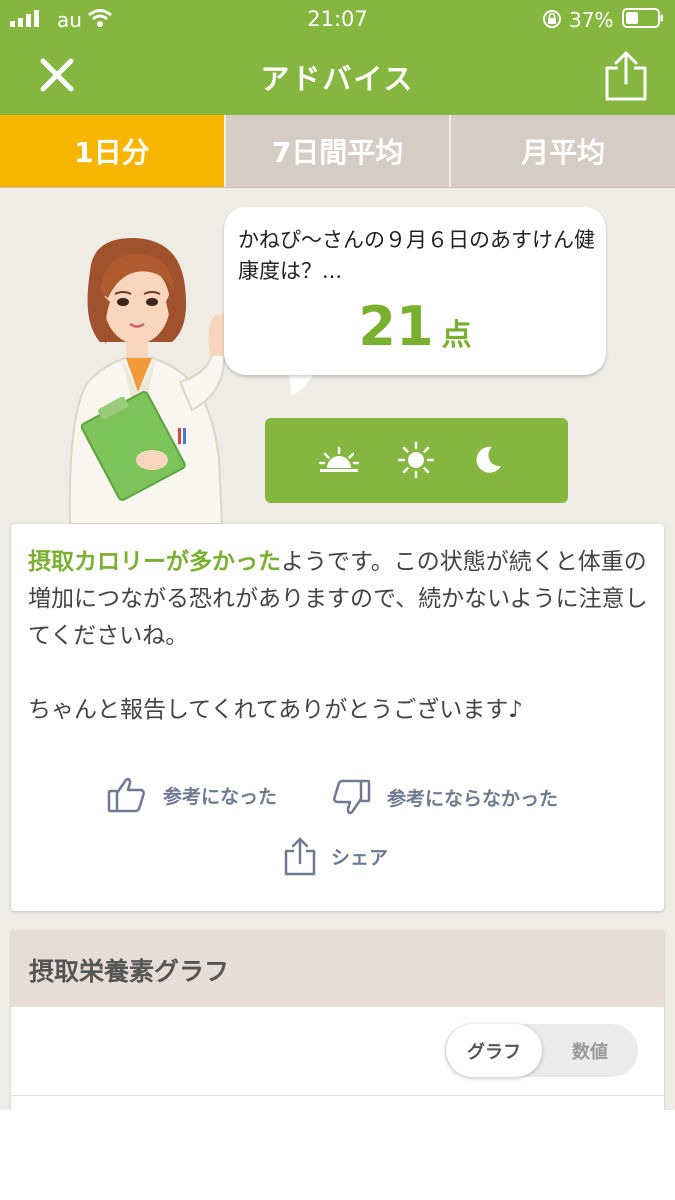 The image size is (675, 1200). Describe the element at coordinates (339, 460) in the screenshot. I see `sunrise-icon` at that location.